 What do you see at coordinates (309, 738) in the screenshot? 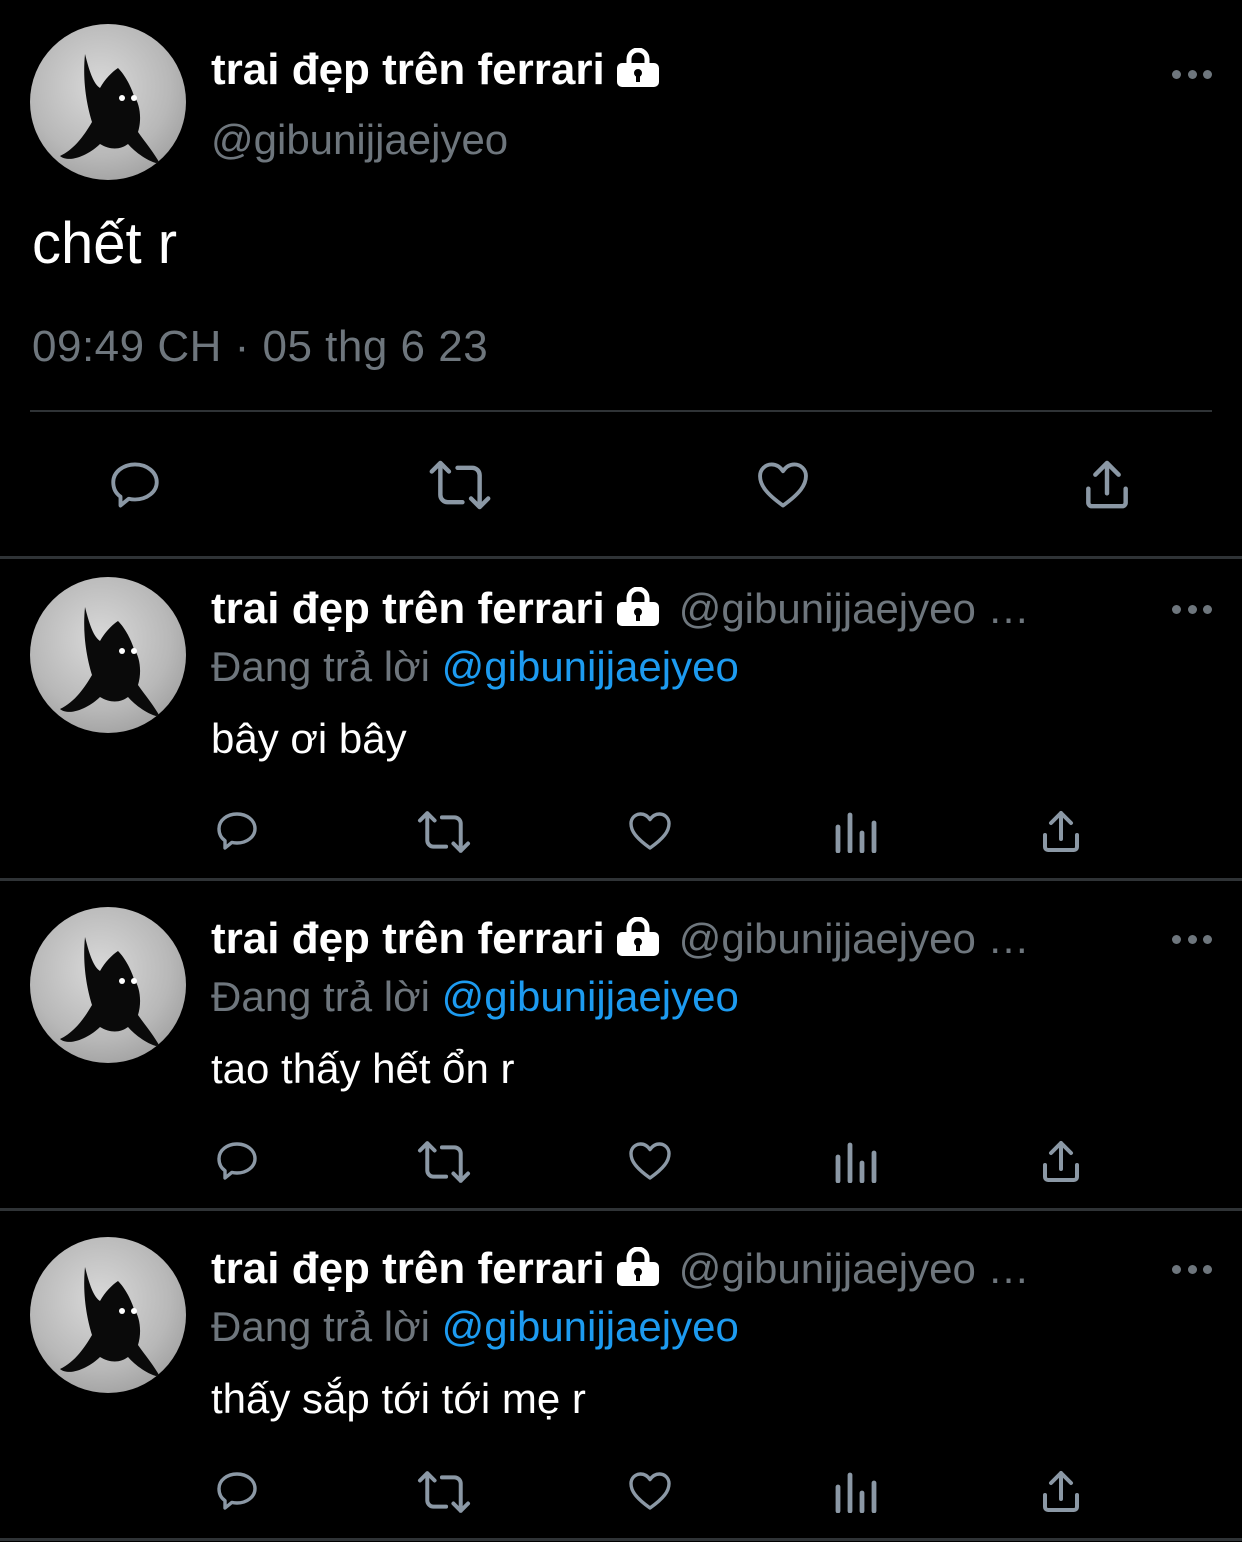
I see `tweet-text: bây ơi bây` at bounding box center [309, 738].